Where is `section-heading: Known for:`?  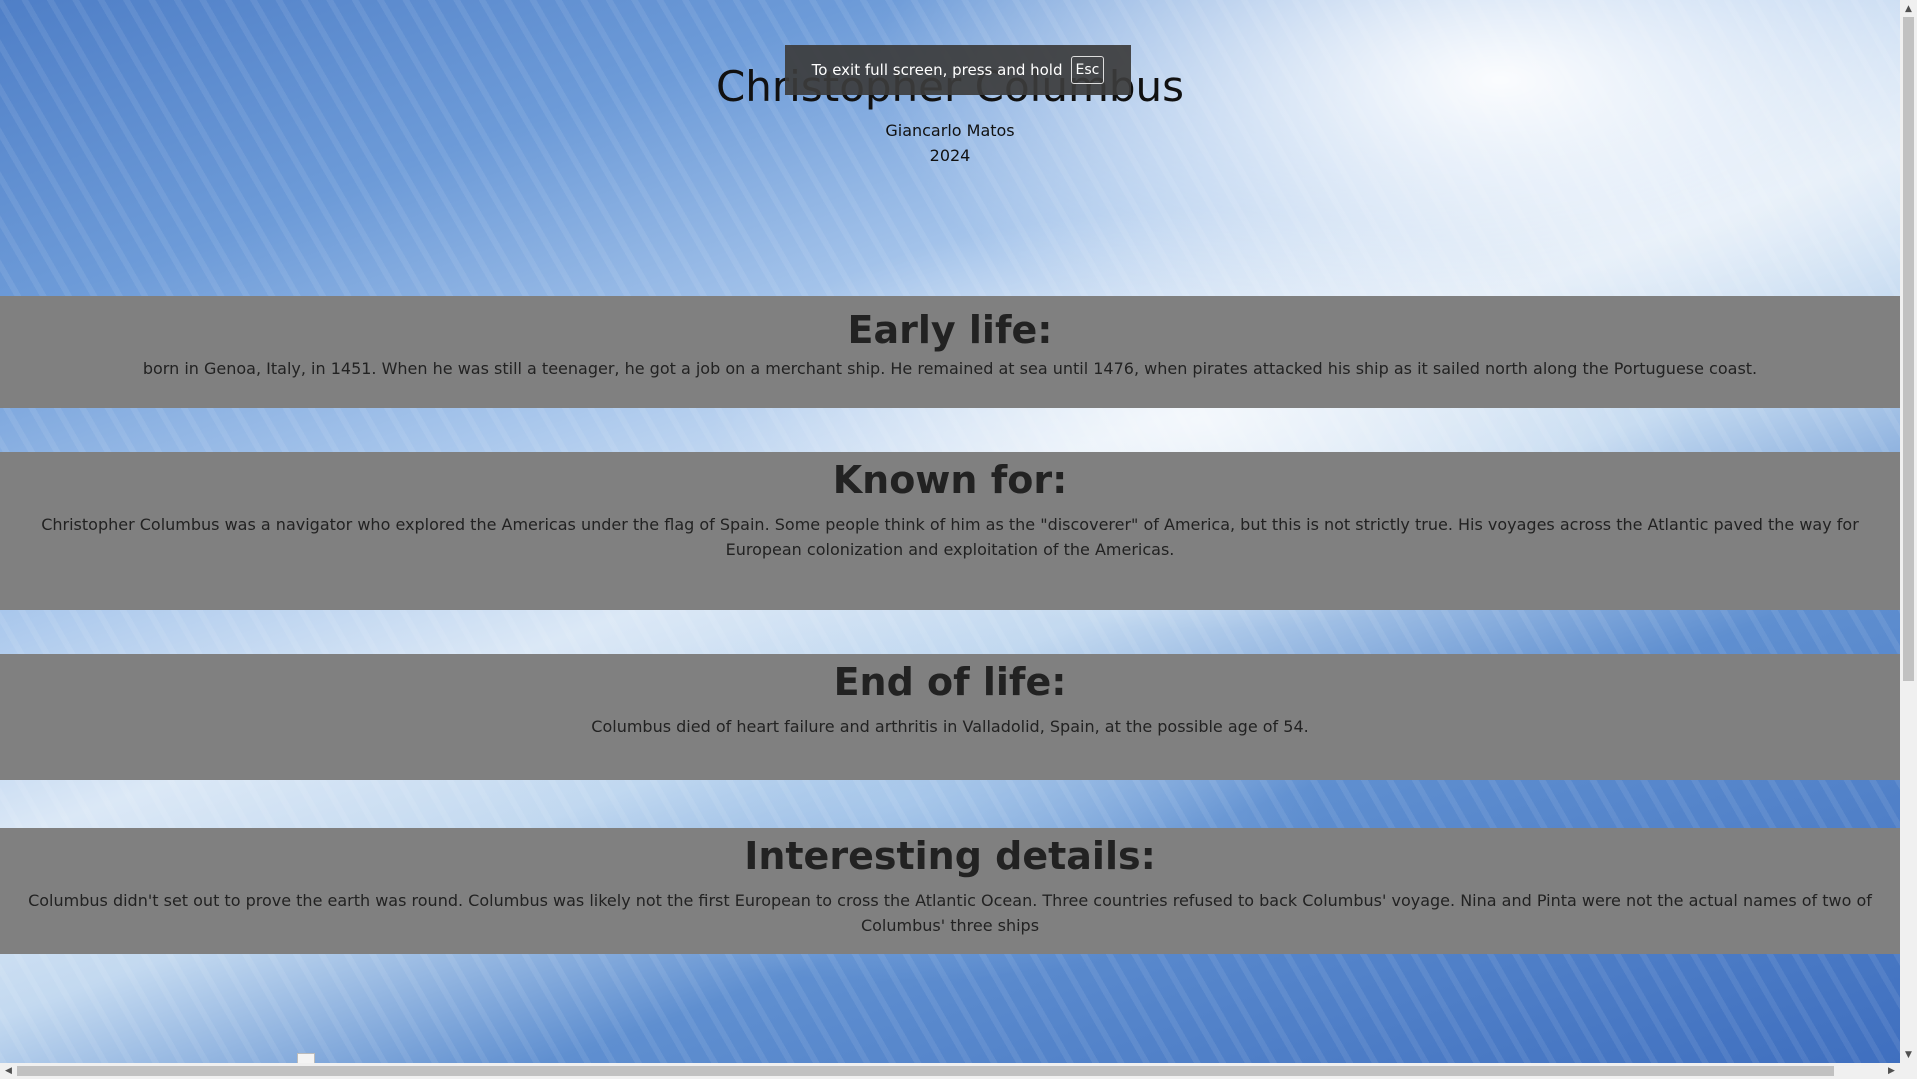 section-heading: Known for: is located at coordinates (950, 480).